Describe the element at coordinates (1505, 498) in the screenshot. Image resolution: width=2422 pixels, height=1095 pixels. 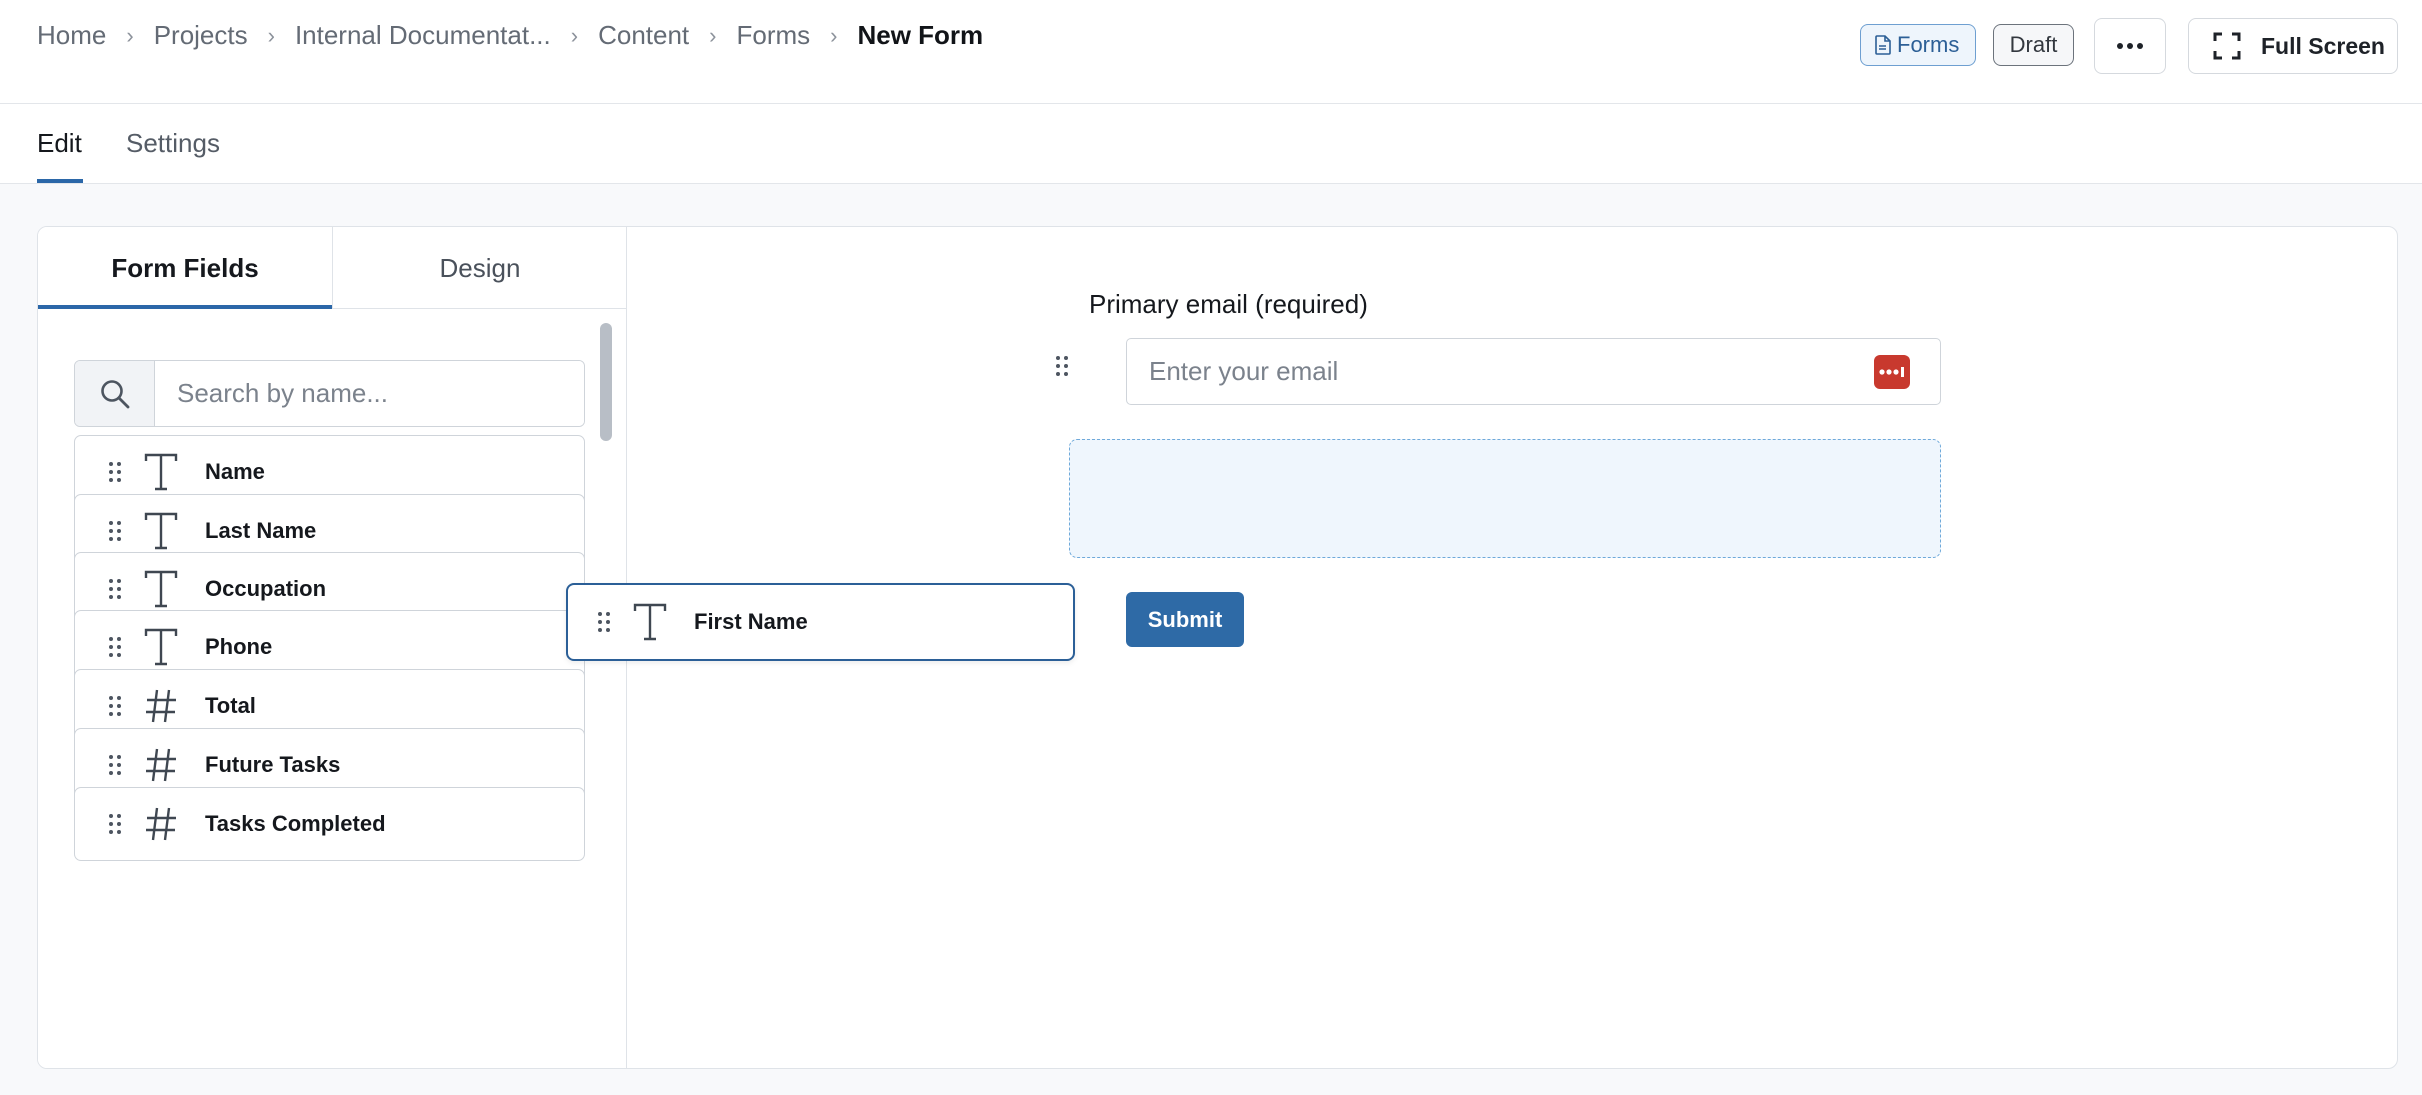
I see `drop-zone` at that location.